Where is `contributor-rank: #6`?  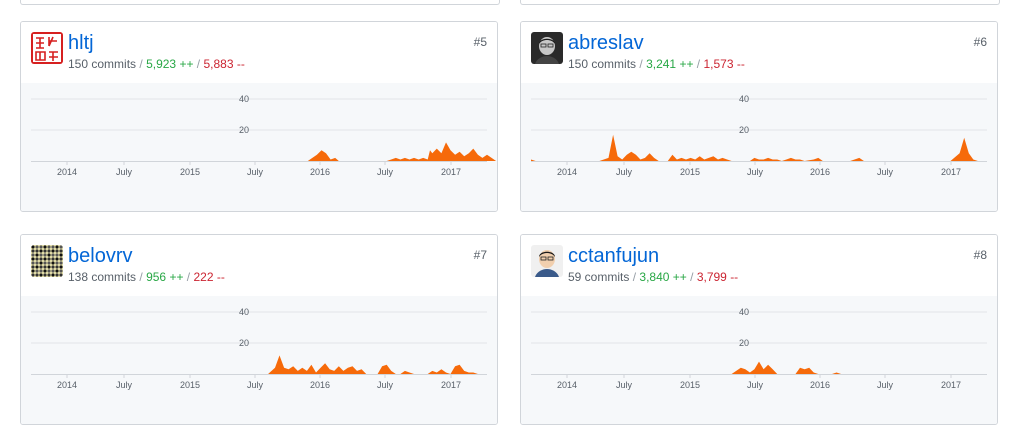
contributor-rank: #6 is located at coordinates (980, 42).